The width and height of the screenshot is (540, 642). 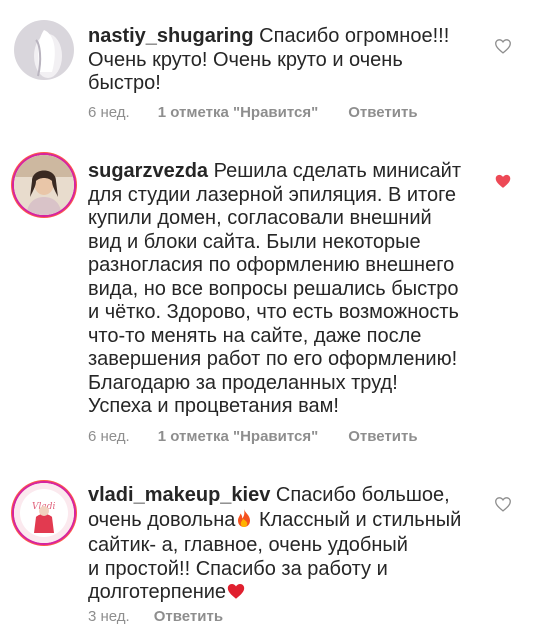 What do you see at coordinates (271, 265) in the screenshot?
I see `comment-line: разногласия по оформлению внешнего` at bounding box center [271, 265].